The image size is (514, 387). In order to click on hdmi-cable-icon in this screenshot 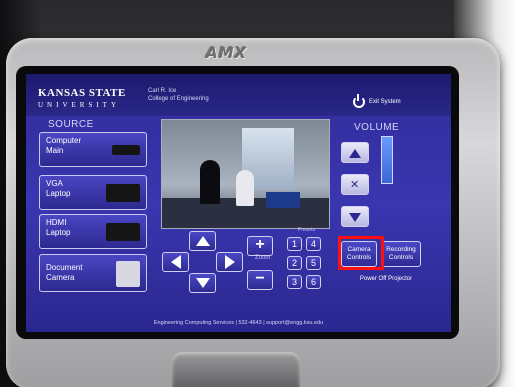, I will do `click(123, 232)`.